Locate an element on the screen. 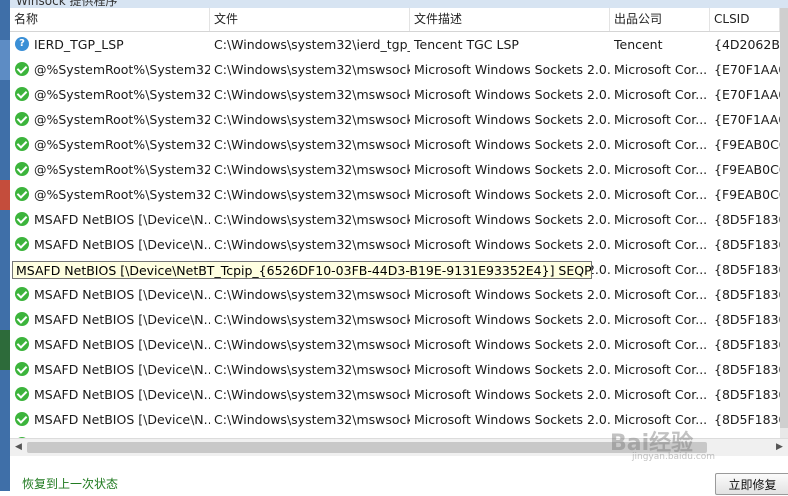 This screenshot has height=496, width=788. column-header-name: 名称 is located at coordinates (110, 19).